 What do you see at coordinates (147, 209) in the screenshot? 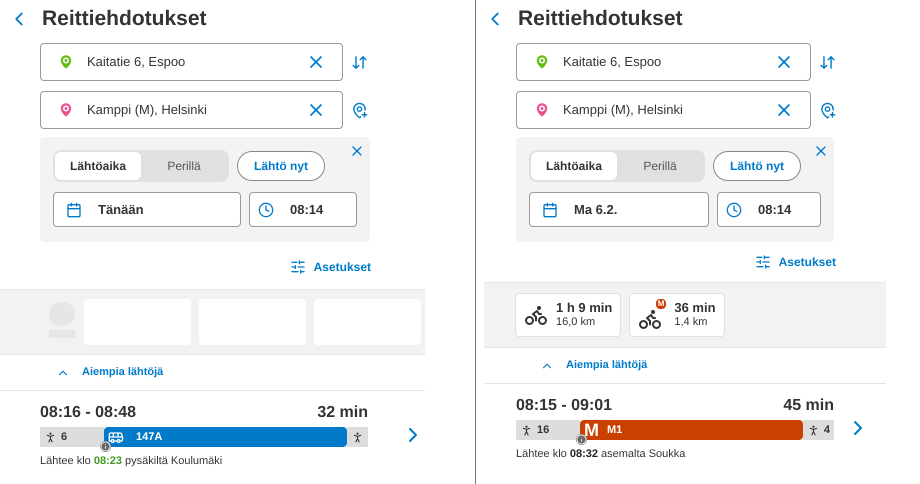
I see `date-field: Tänään` at bounding box center [147, 209].